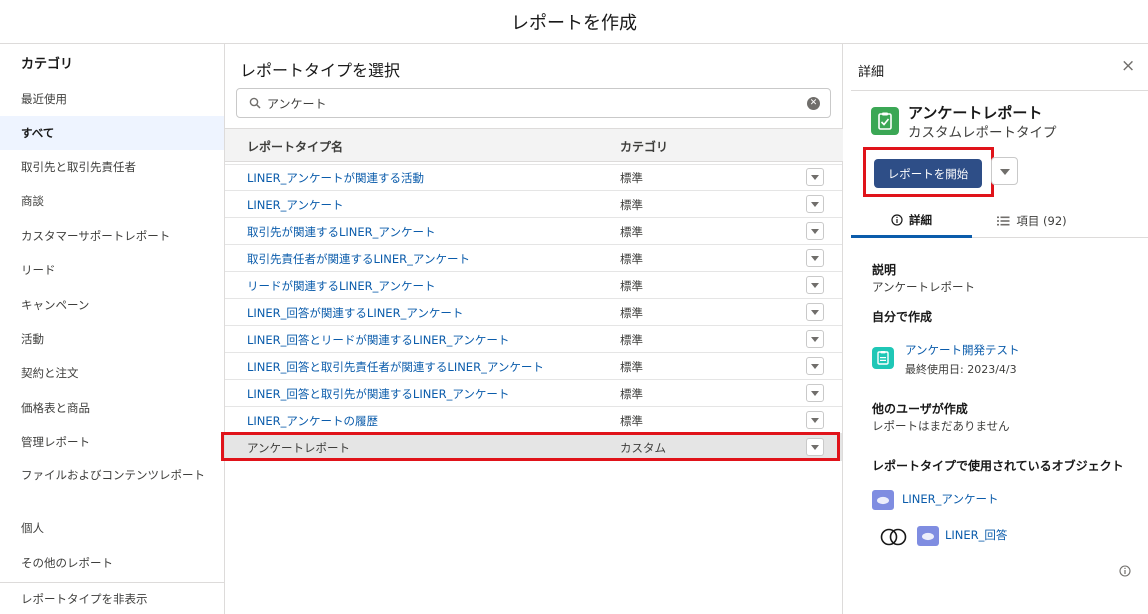 The width and height of the screenshot is (1148, 614). I want to click on modal-header: レポートを作成, so click(574, 22).